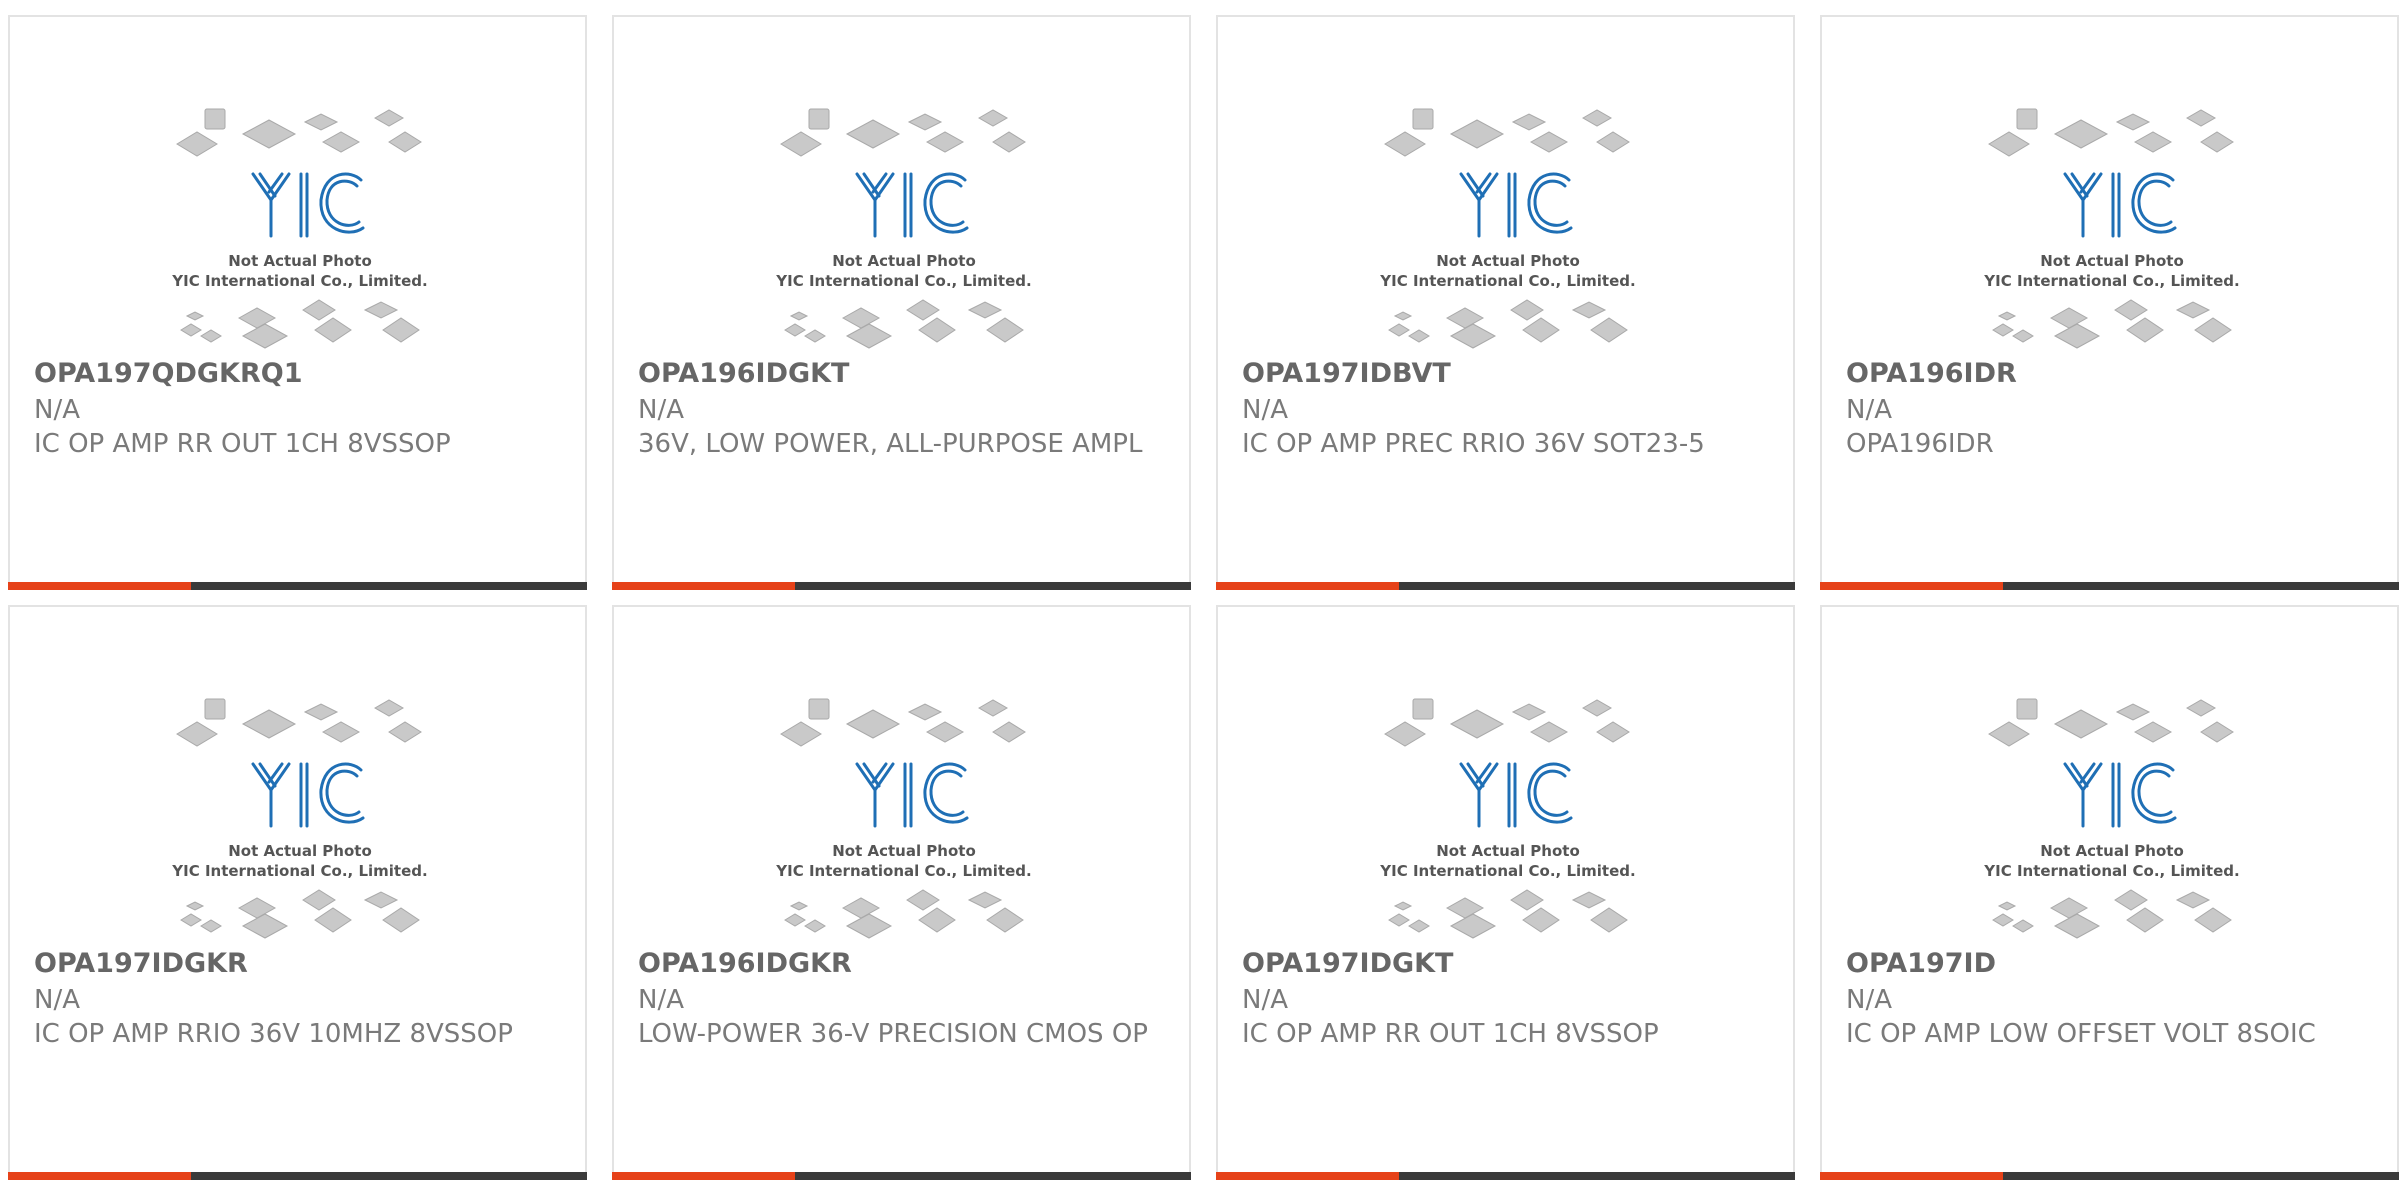  I want to click on part-number-link: OPA197IDGKR, so click(141, 964).